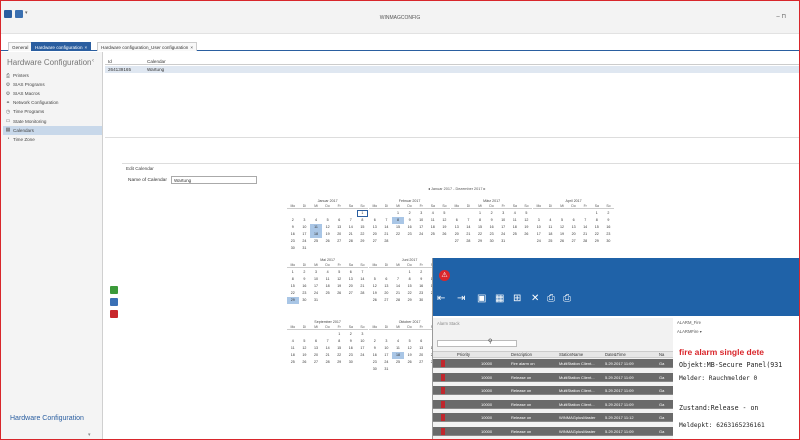 The width and height of the screenshot is (800, 440). Describe the element at coordinates (481, 299) in the screenshot. I see `image-icon: ▣` at that location.